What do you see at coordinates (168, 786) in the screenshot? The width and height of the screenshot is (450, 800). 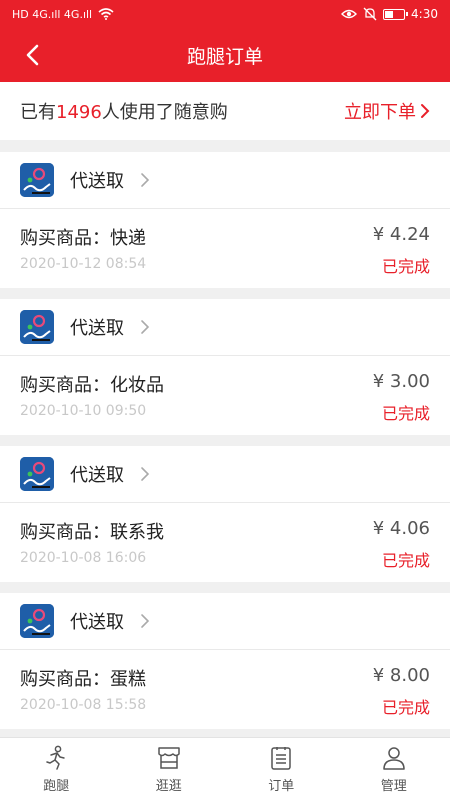 I see `tab-label: 逛逛` at bounding box center [168, 786].